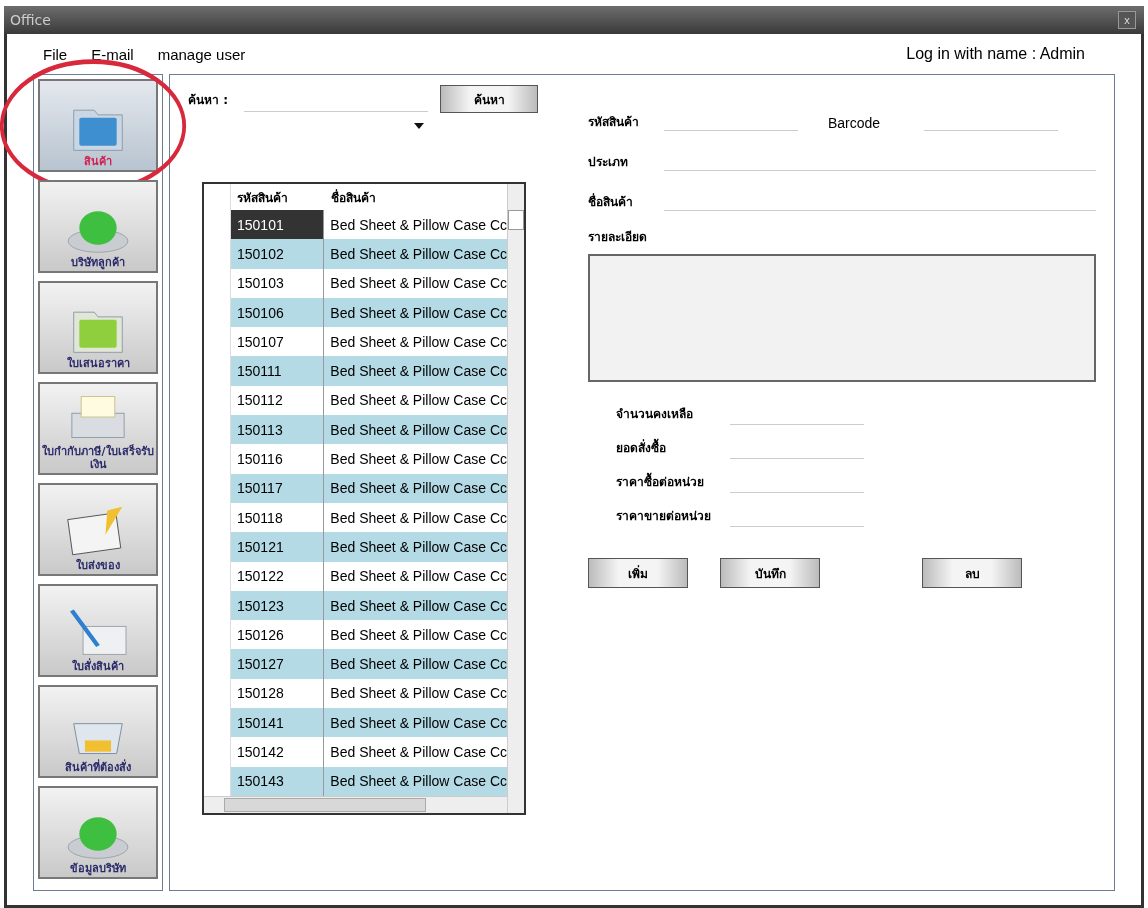 This screenshot has height=908, width=1148. What do you see at coordinates (278, 547) in the screenshot?
I see `table-cell: 150121` at bounding box center [278, 547].